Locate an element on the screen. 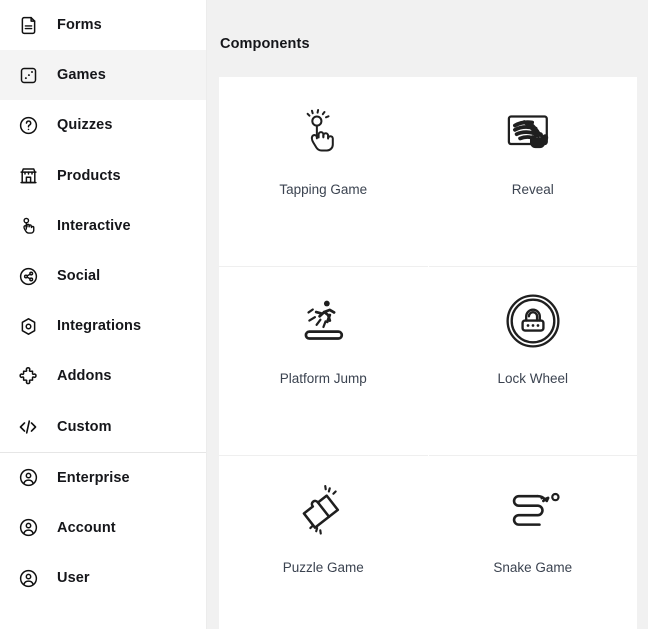  component-label: Tapping Game is located at coordinates (323, 190).